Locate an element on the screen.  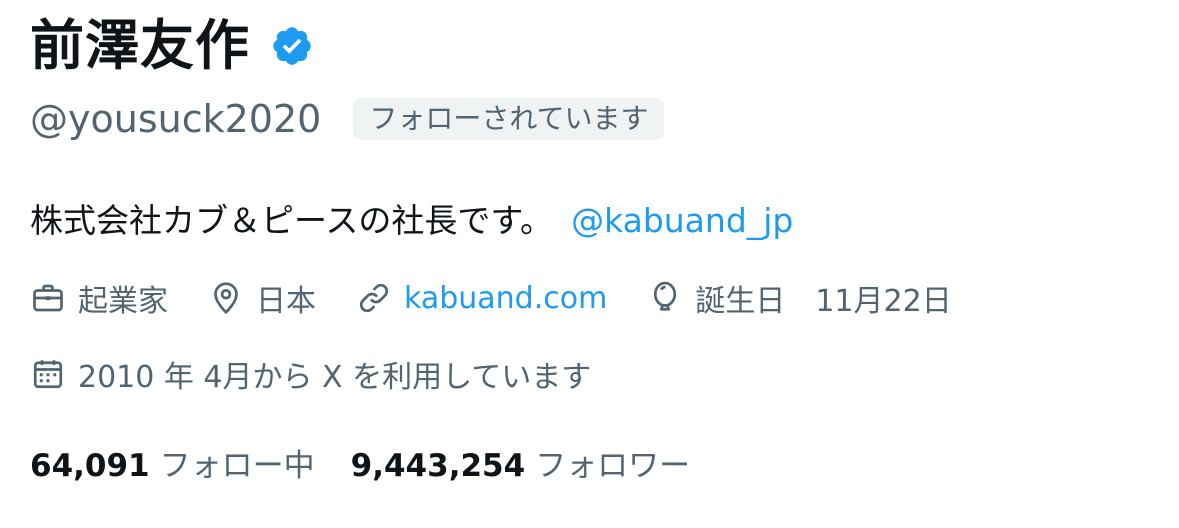
website-item: kabuand.com is located at coordinates (481, 298).